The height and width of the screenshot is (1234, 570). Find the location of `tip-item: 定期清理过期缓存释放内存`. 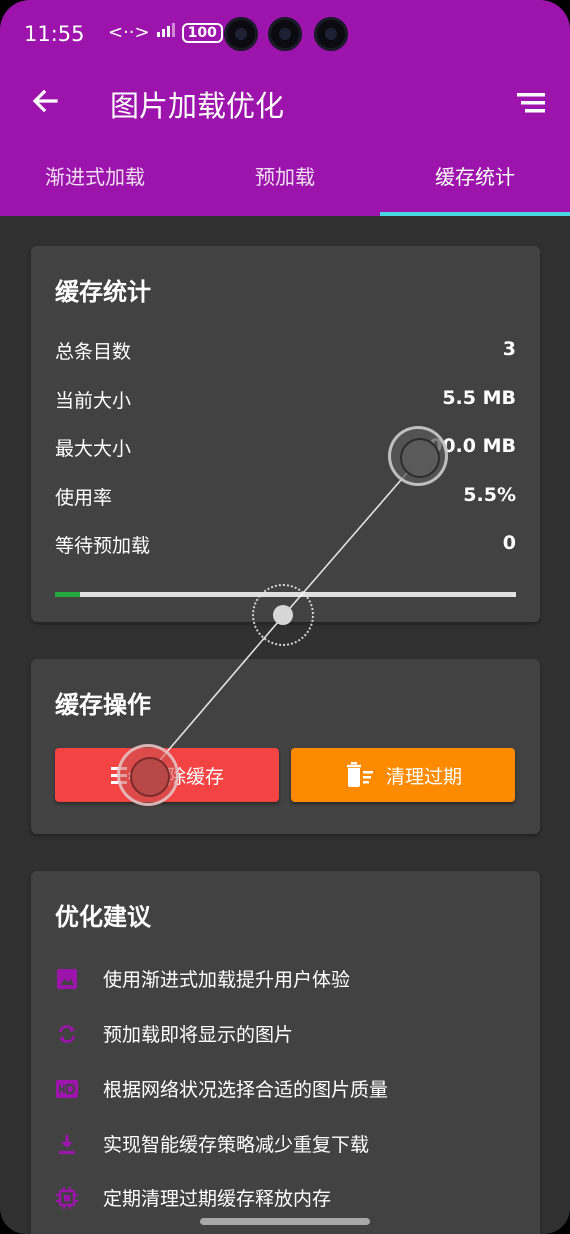

tip-item: 定期清理过期缓存释放内存 is located at coordinates (193, 1197).